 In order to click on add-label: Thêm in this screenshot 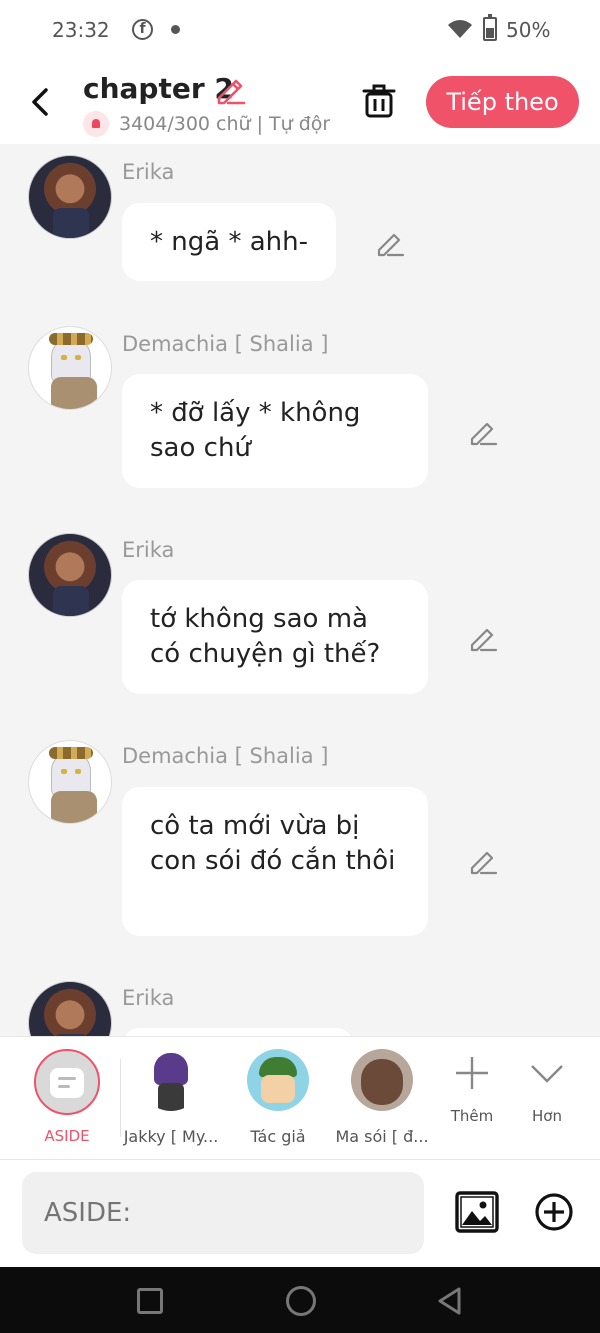, I will do `click(472, 1116)`.